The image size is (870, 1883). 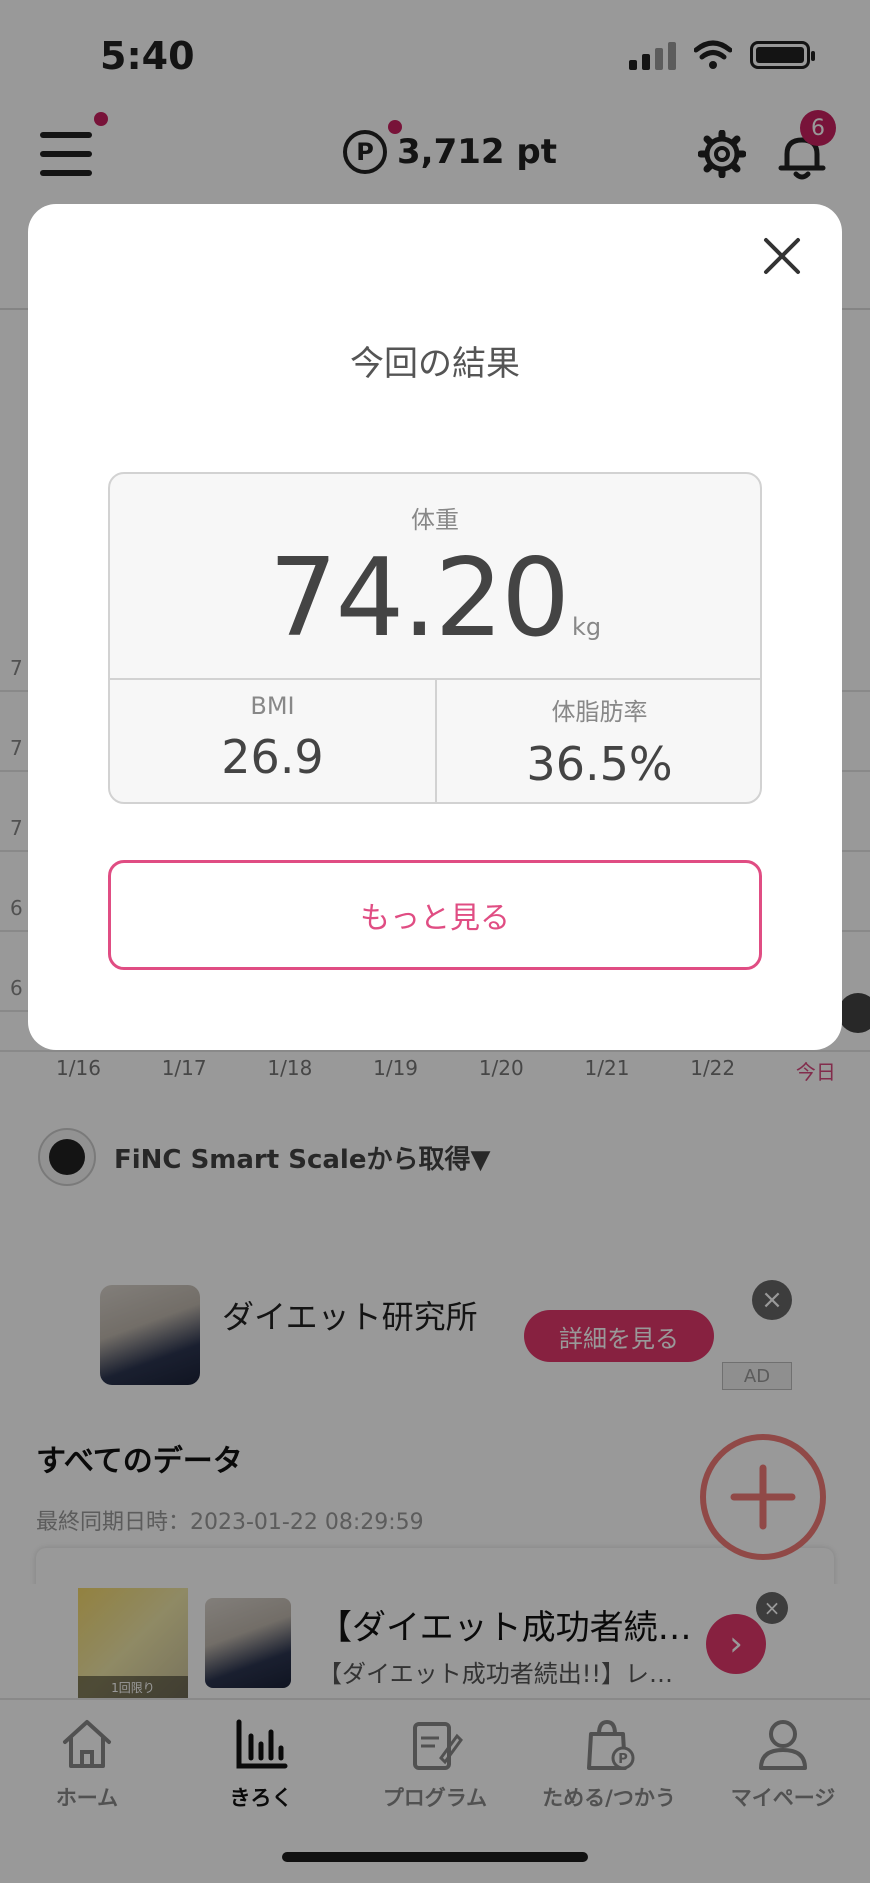 What do you see at coordinates (587, 627) in the screenshot?
I see `weight-unit: kg` at bounding box center [587, 627].